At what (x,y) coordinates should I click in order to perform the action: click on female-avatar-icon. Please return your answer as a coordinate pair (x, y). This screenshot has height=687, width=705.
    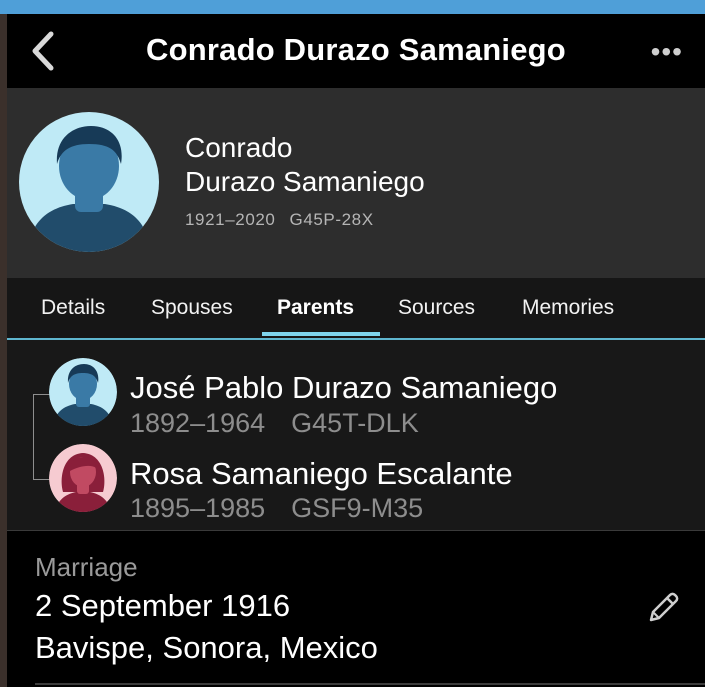
    Looking at the image, I should click on (83, 478).